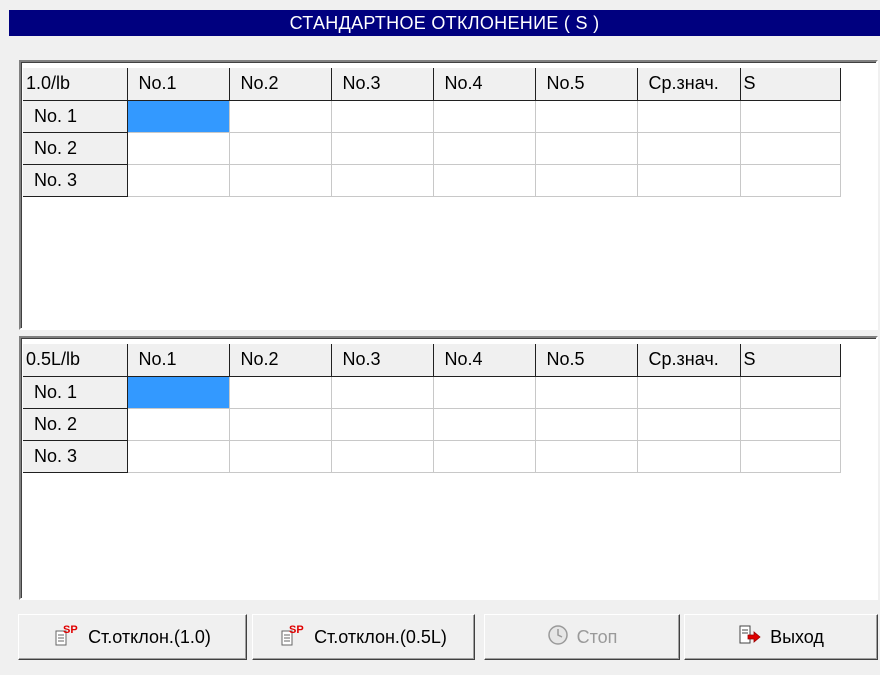 Image resolution: width=880 pixels, height=675 pixels. I want to click on stop-button: Стоп, so click(582, 637).